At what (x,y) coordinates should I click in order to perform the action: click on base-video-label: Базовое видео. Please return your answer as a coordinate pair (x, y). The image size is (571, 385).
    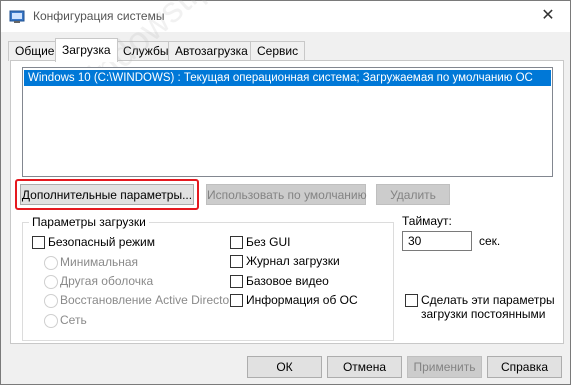
    Looking at the image, I should click on (287, 281).